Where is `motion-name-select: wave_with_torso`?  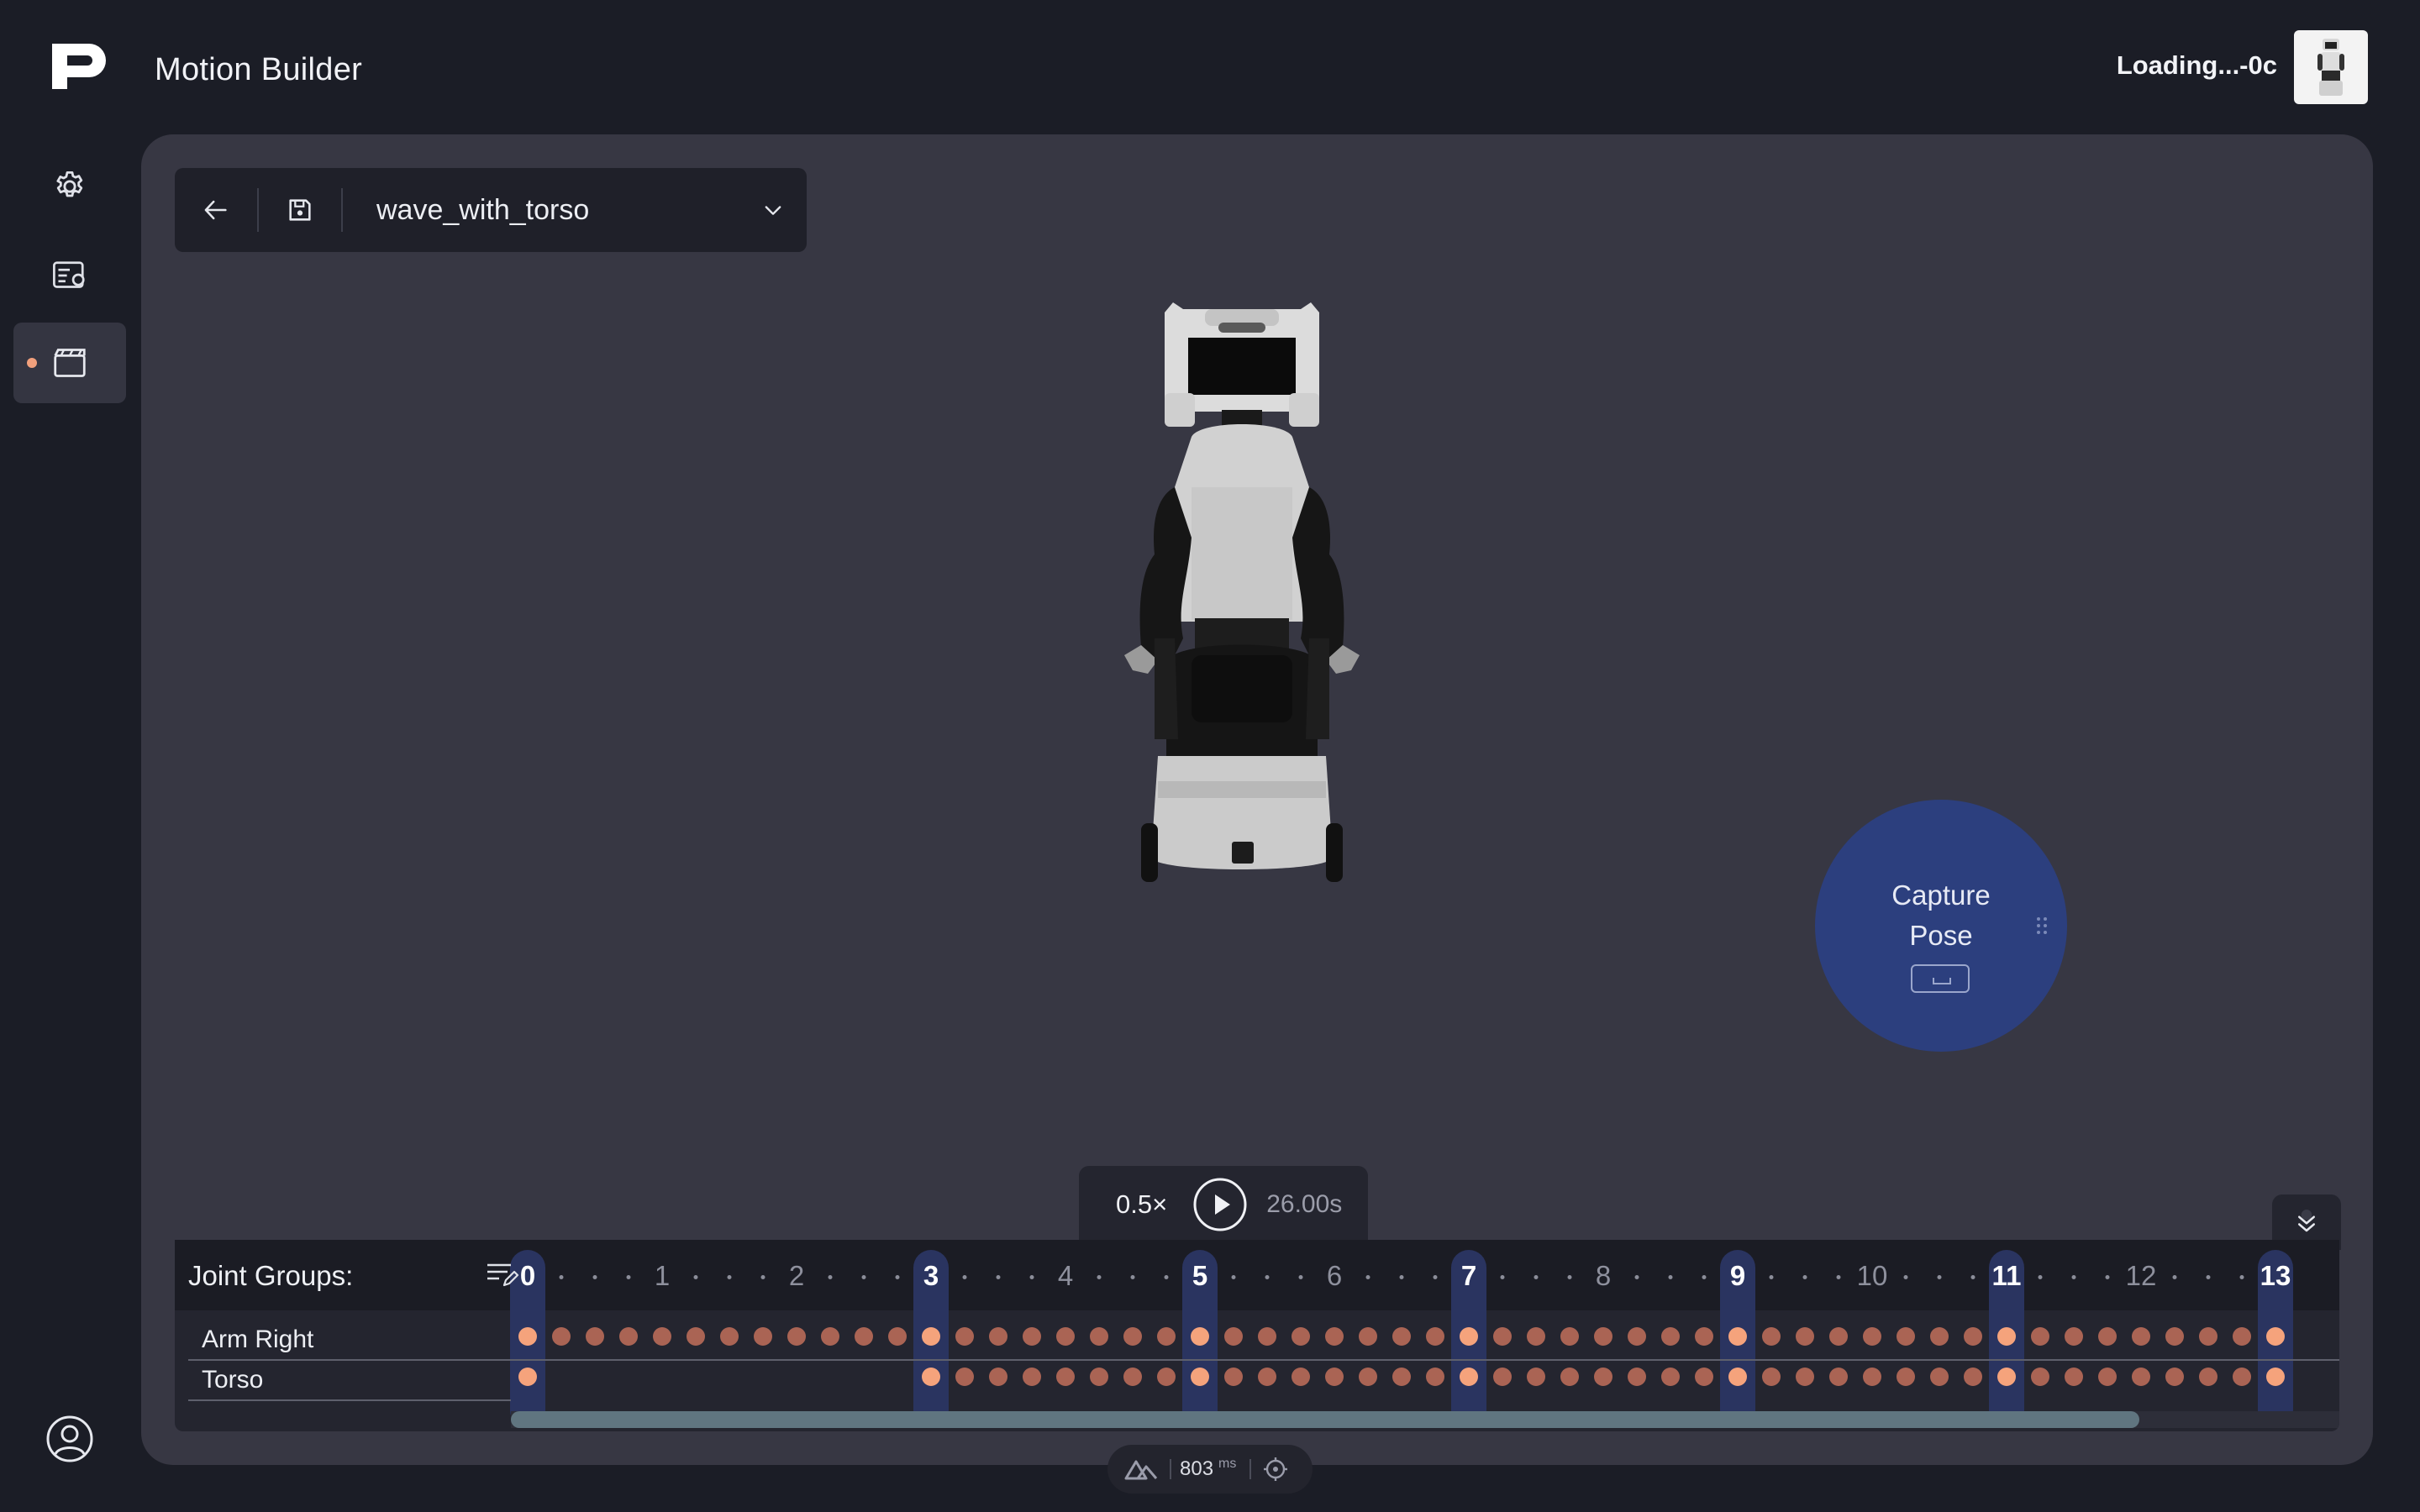 motion-name-select: wave_with_torso is located at coordinates (557, 210).